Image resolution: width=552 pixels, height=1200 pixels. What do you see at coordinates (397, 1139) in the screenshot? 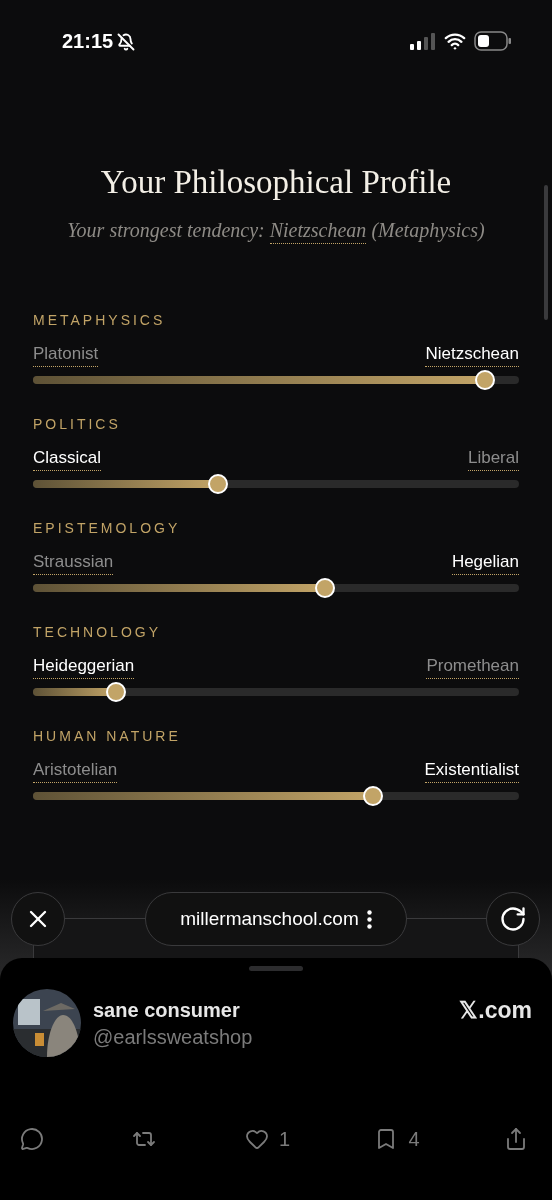
I see `bookmark-button: 4` at bounding box center [397, 1139].